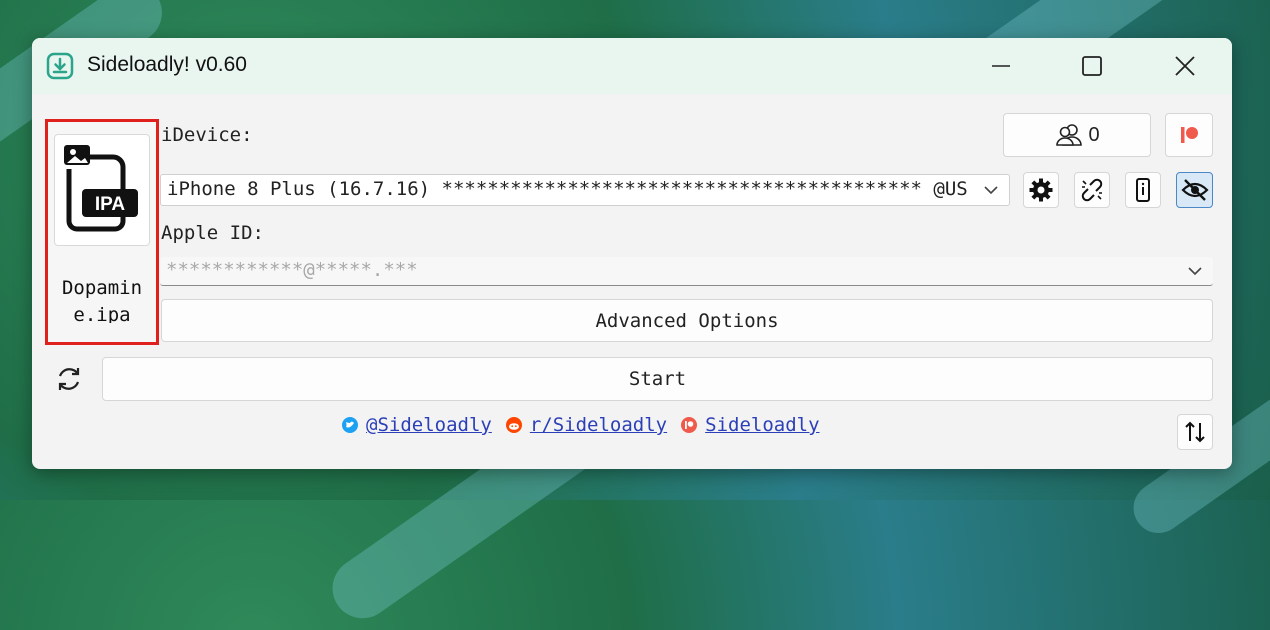  What do you see at coordinates (632, 66) in the screenshot?
I see `title-bar: Sideloadly! v0.60` at bounding box center [632, 66].